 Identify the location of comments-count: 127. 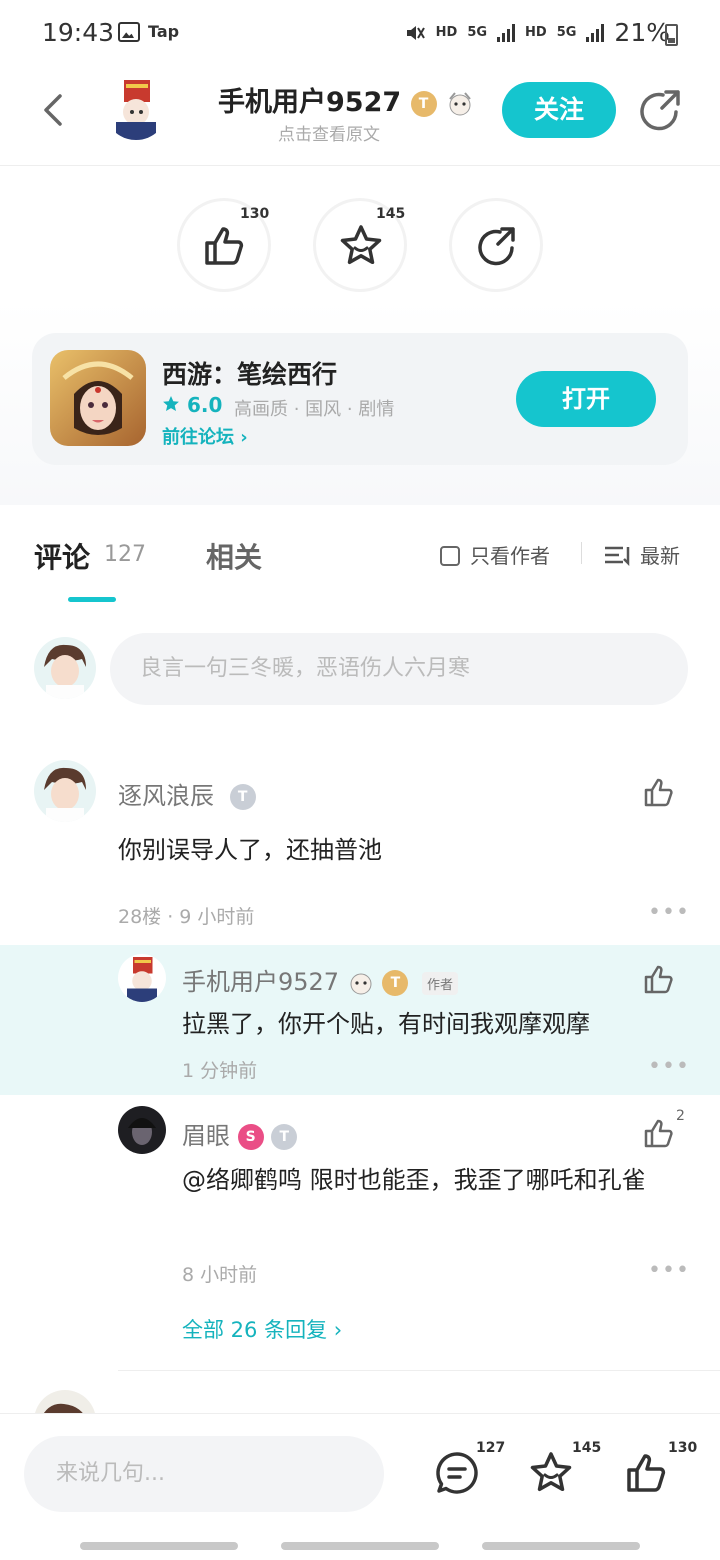
(125, 554).